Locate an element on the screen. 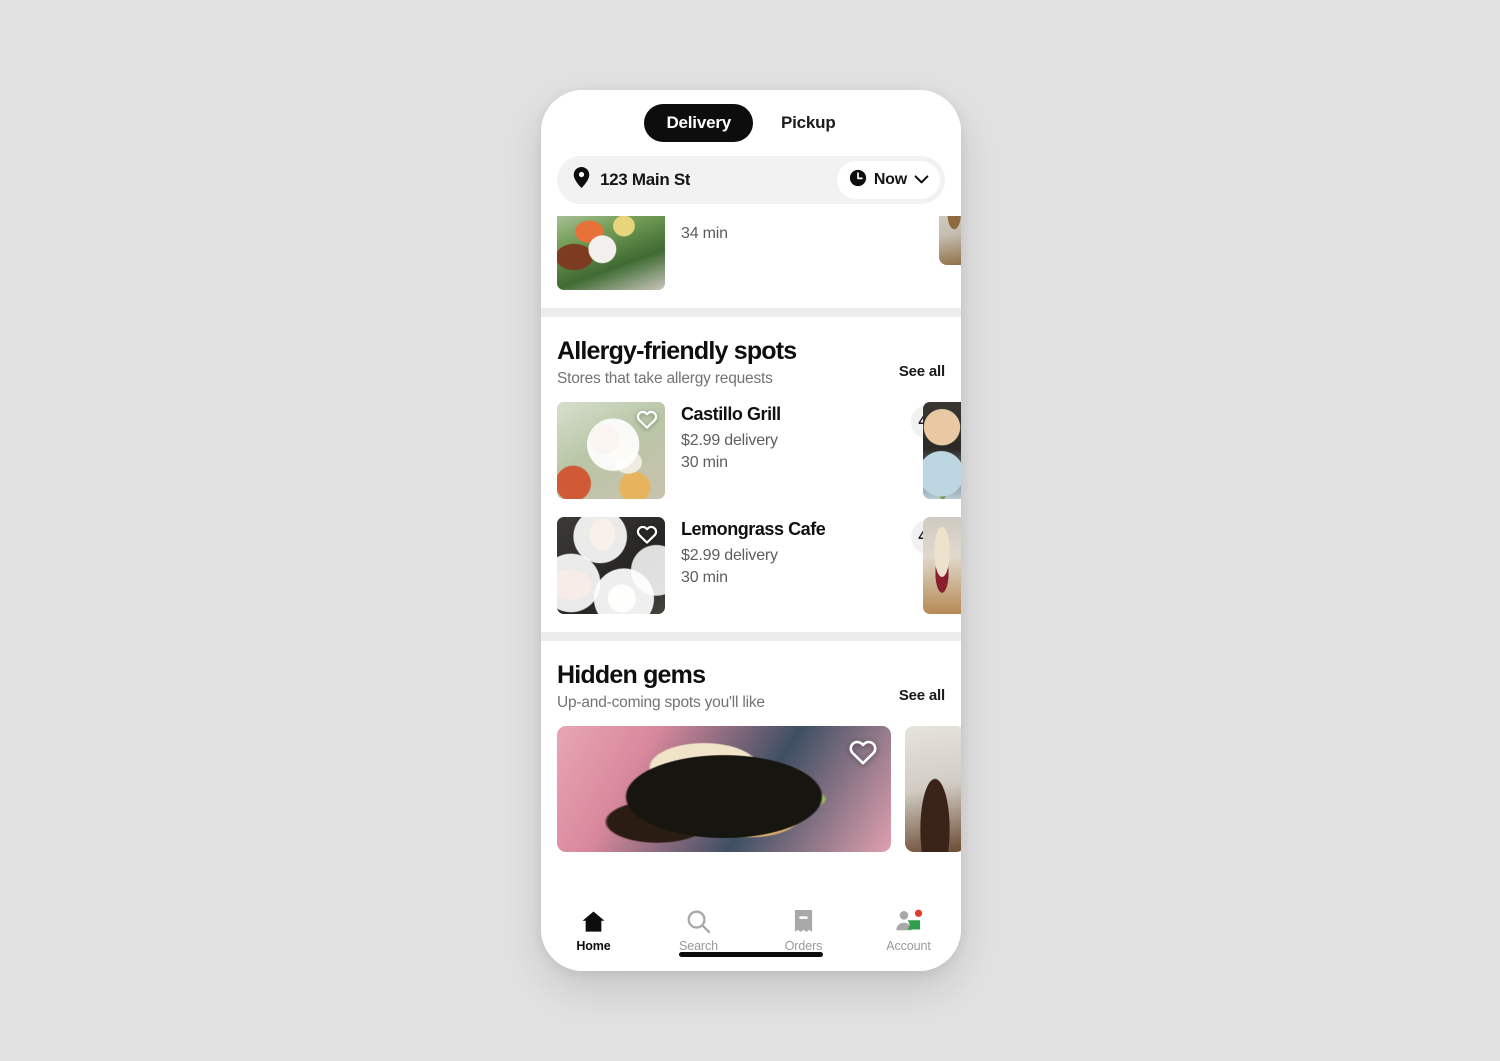 The image size is (1500, 1061). tab-orders-label: Orders is located at coordinates (803, 946).